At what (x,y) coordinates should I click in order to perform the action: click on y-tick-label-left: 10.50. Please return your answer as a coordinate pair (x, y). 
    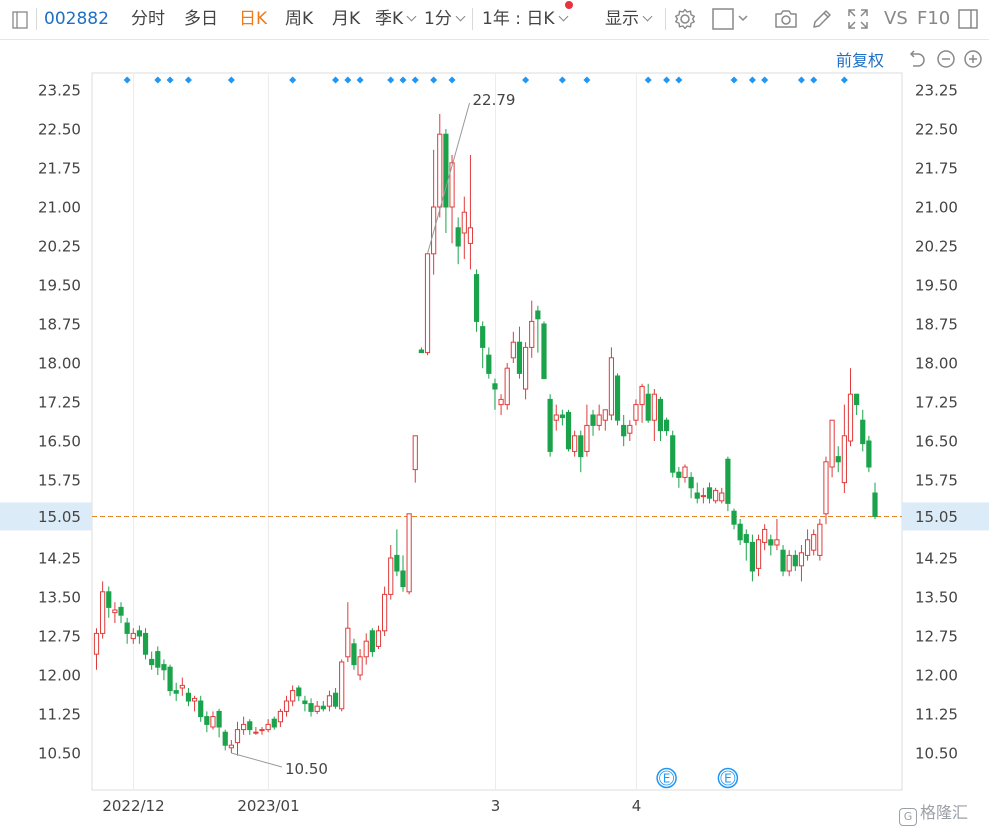
    Looking at the image, I should click on (59, 754).